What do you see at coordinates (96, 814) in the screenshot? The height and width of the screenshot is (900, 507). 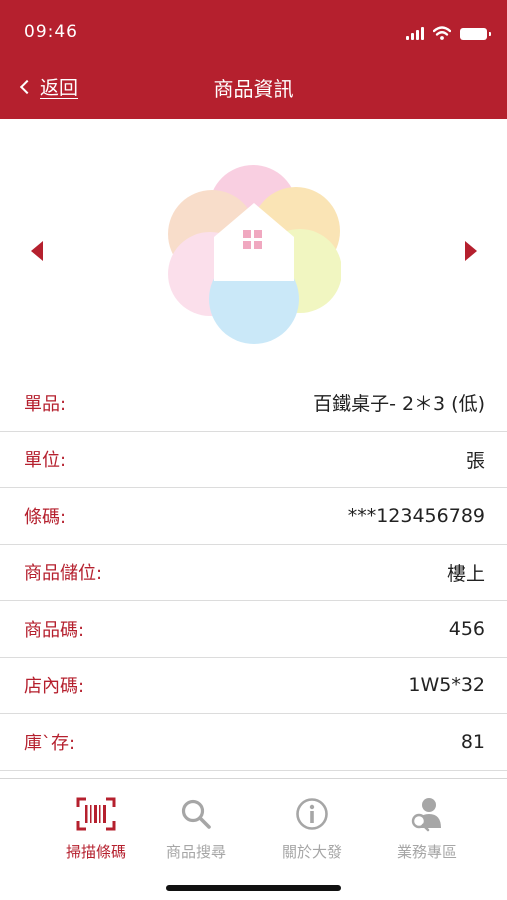 I see `barcode-scan-icon` at bounding box center [96, 814].